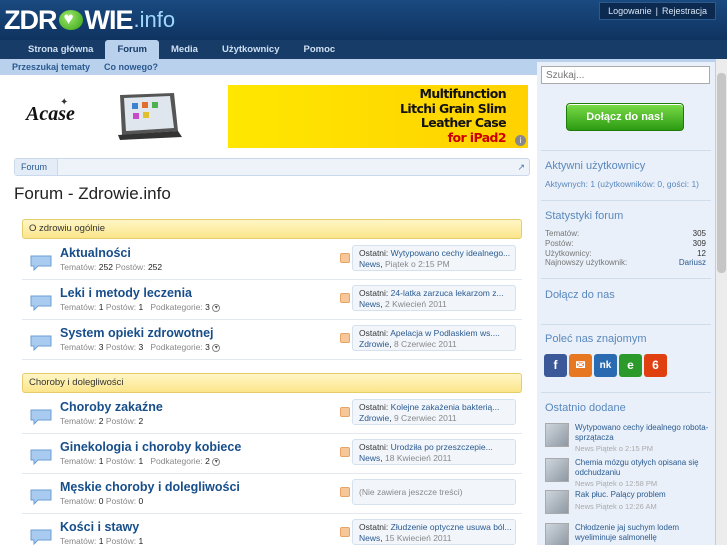 The height and width of the screenshot is (545, 727). Describe the element at coordinates (140, 307) in the screenshot. I see `forum-stats: Tematów: 1 Postów: 1 Podkategorie: 3 ▾` at that location.